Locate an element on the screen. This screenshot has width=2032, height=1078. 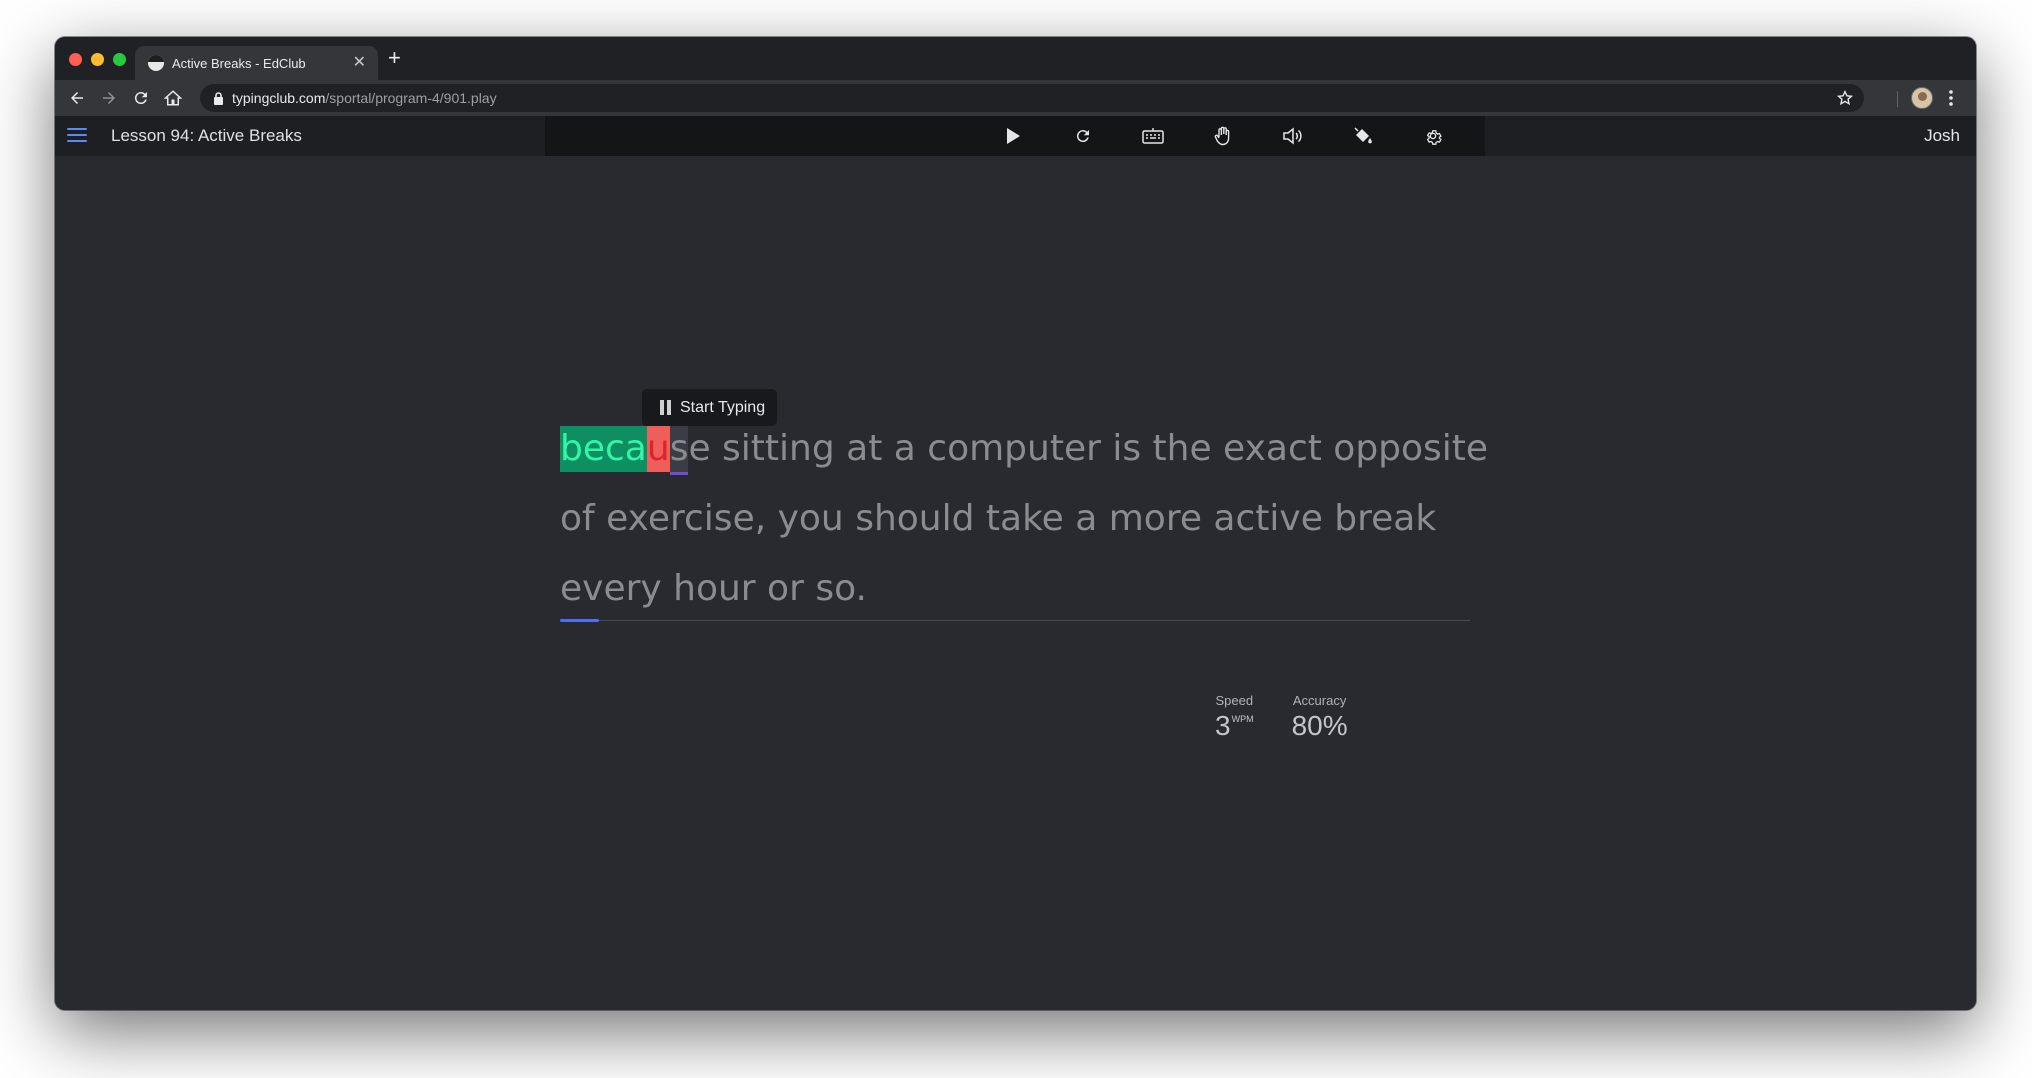
home-button is located at coordinates (173, 98).